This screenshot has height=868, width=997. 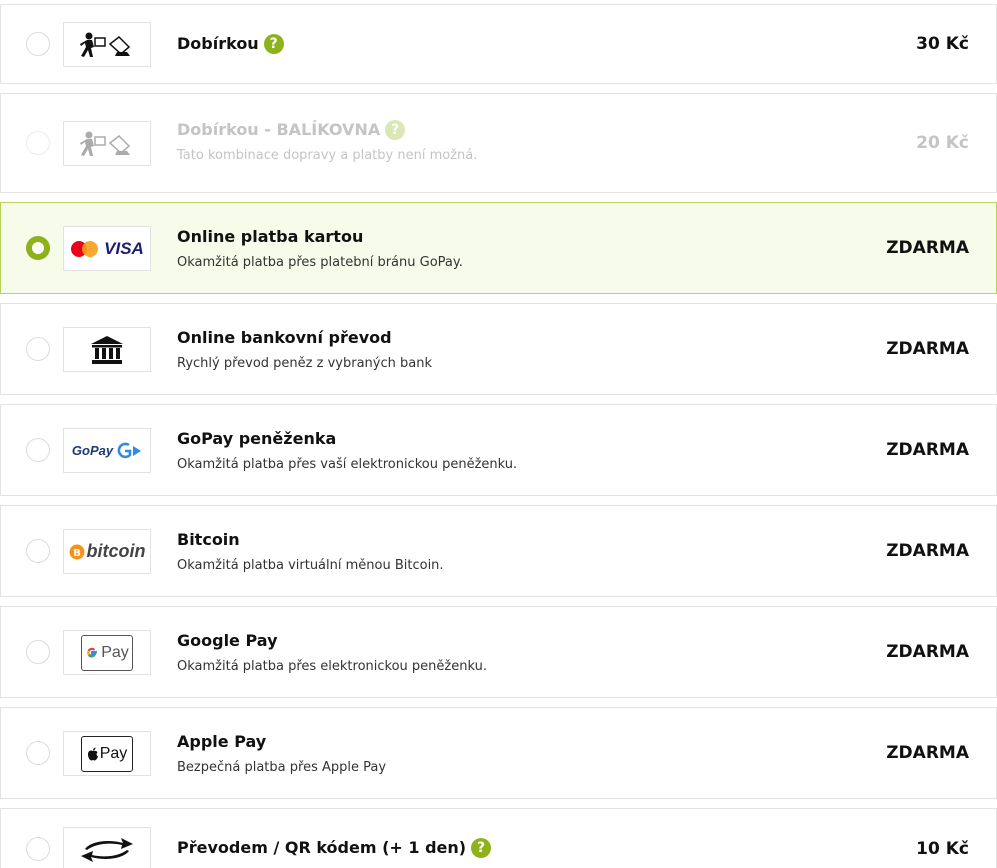 What do you see at coordinates (334, 848) in the screenshot?
I see `option-title: Převodem / QR kódem (+ 1 den)?` at bounding box center [334, 848].